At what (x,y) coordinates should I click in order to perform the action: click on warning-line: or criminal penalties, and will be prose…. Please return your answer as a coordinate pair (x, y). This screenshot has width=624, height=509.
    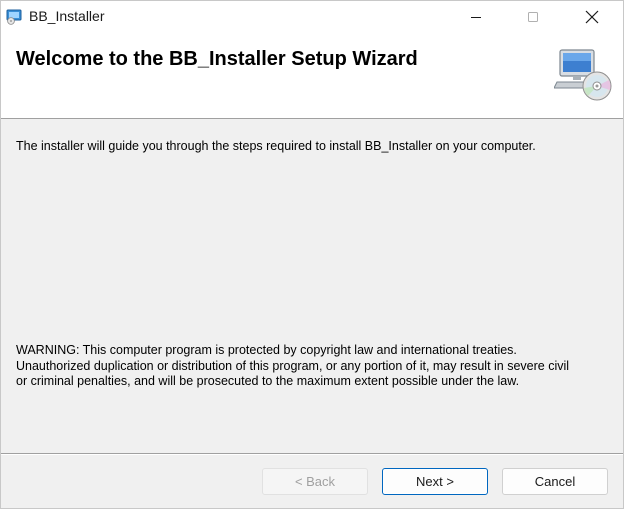
    Looking at the image, I should click on (268, 381).